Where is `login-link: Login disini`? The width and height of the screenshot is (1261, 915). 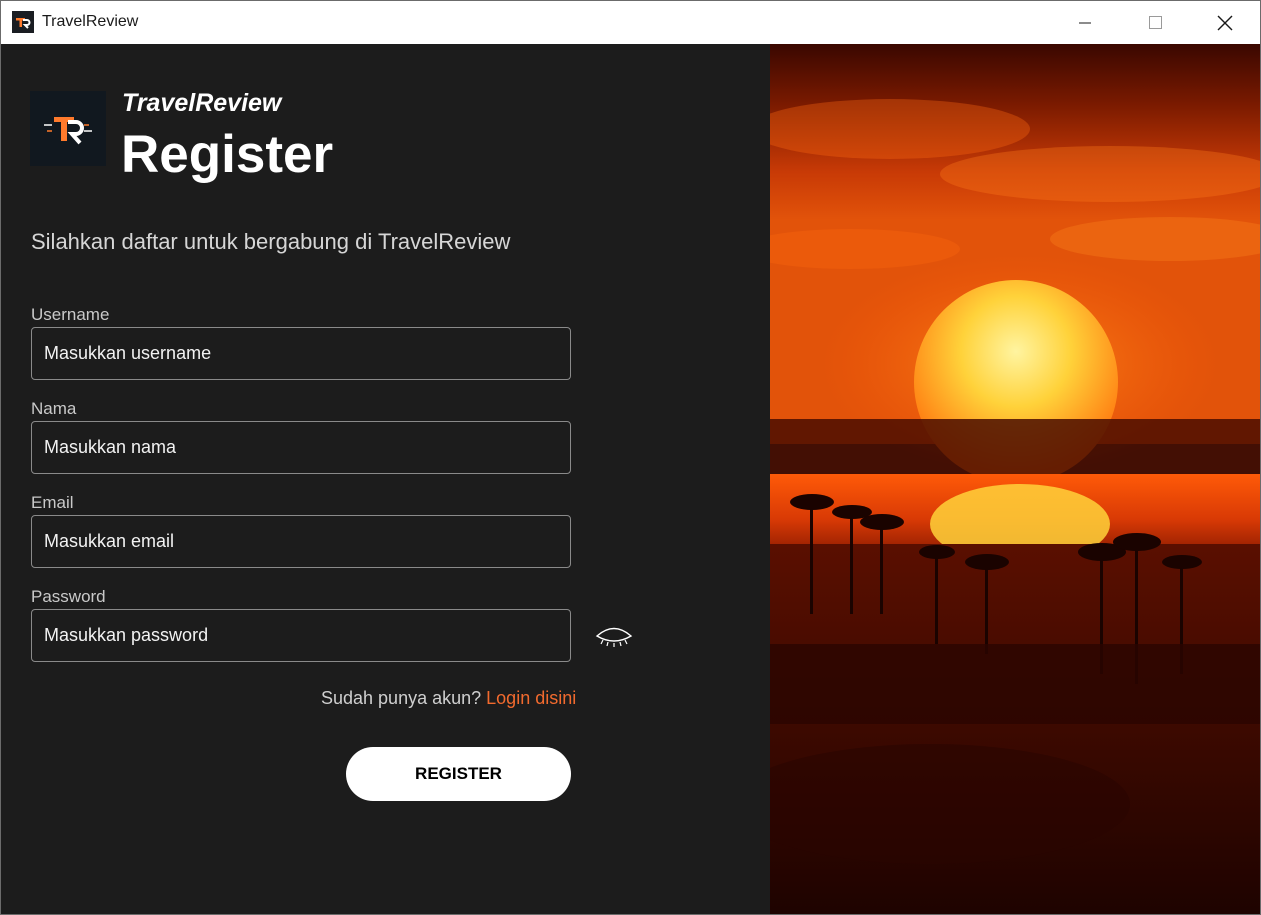
login-link: Login disini is located at coordinates (531, 698).